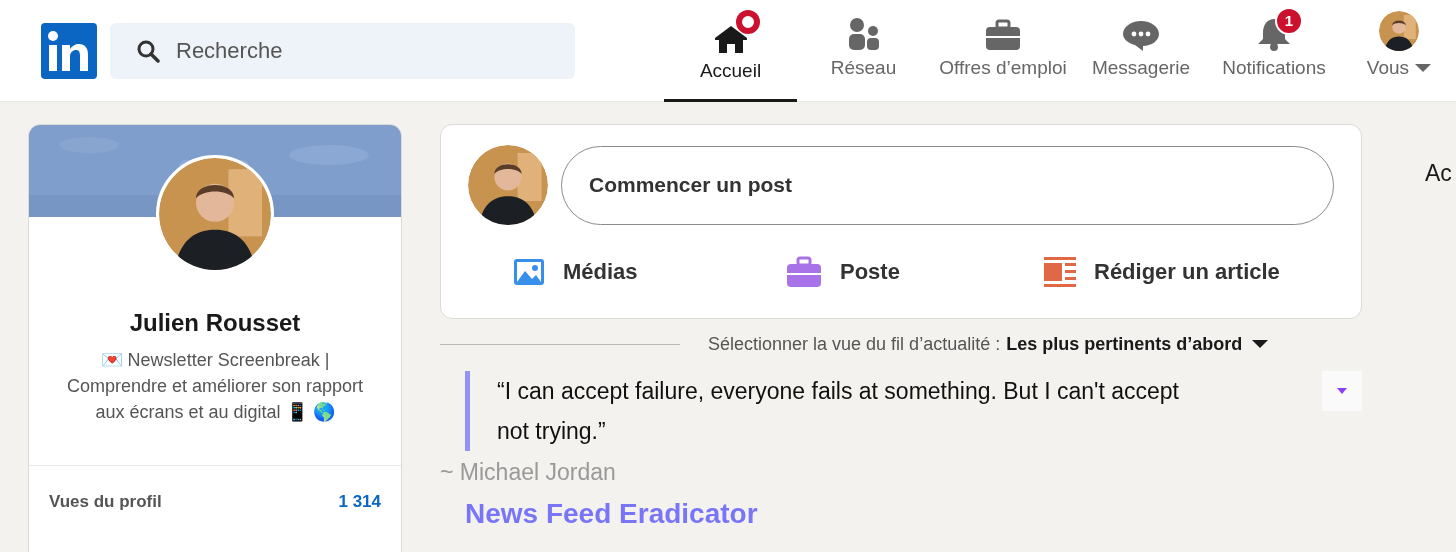 This screenshot has height=552, width=1456. I want to click on profile-headline: 💌 Newsletter Screenbreak | Comprendre et améliorer son rapport aux écrans et au digital 📱 🌎, so click(215, 386).